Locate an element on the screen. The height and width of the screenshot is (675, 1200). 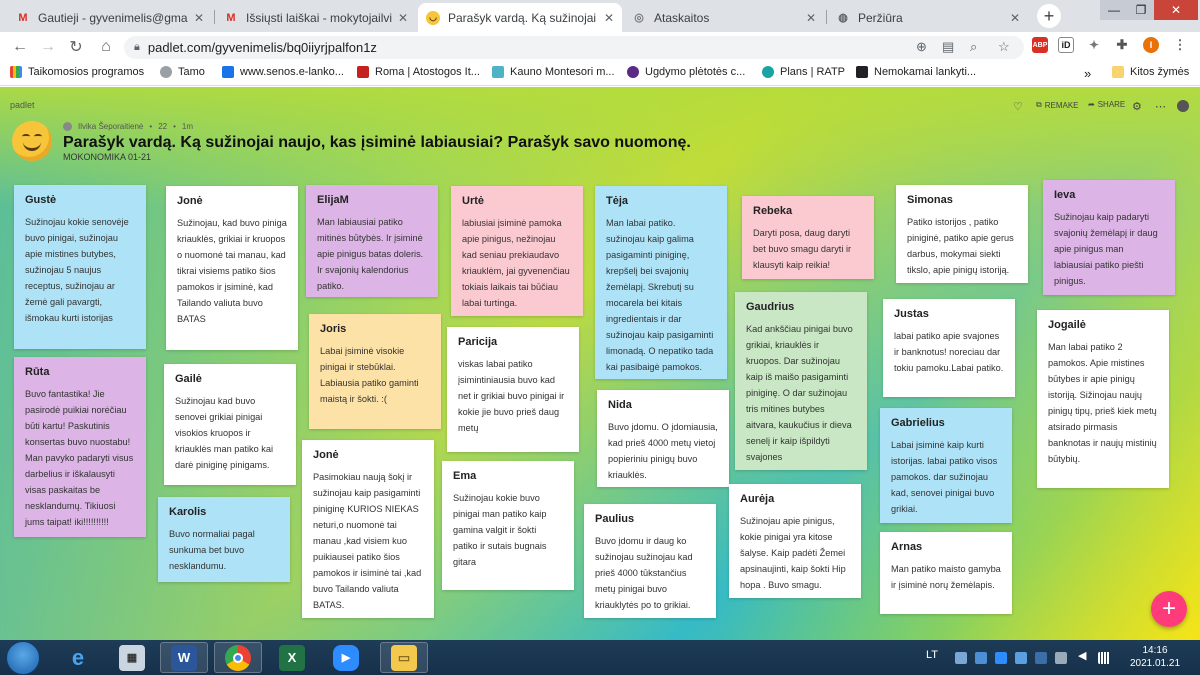
tab-gmail-sent: M Išsiųsti laiškai - mokytojailvika@ ✕ is located at coordinates (316, 17).